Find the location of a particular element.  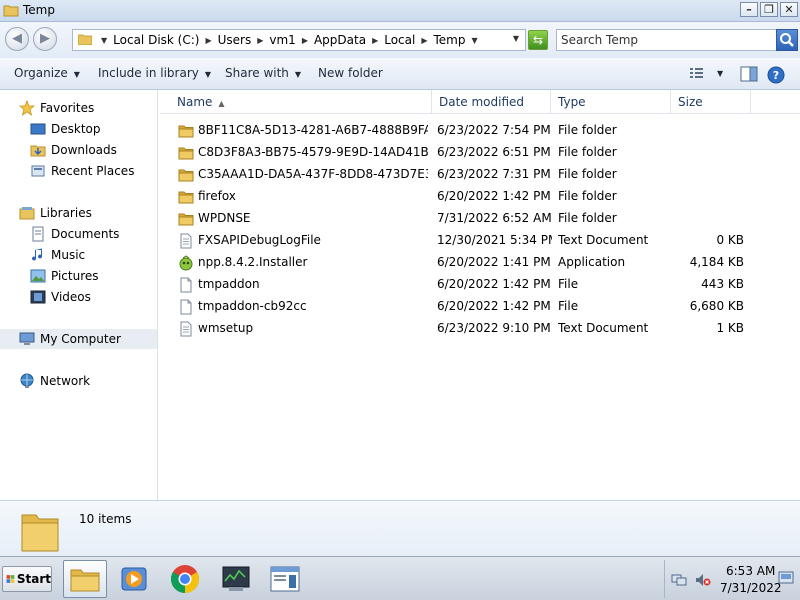

back-button: ◀ is located at coordinates (17, 39).